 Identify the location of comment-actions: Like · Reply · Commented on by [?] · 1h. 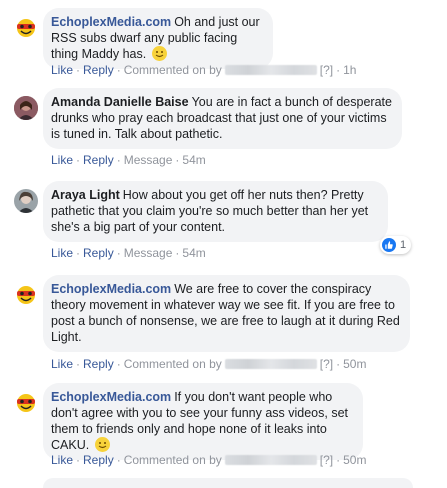
(204, 70).